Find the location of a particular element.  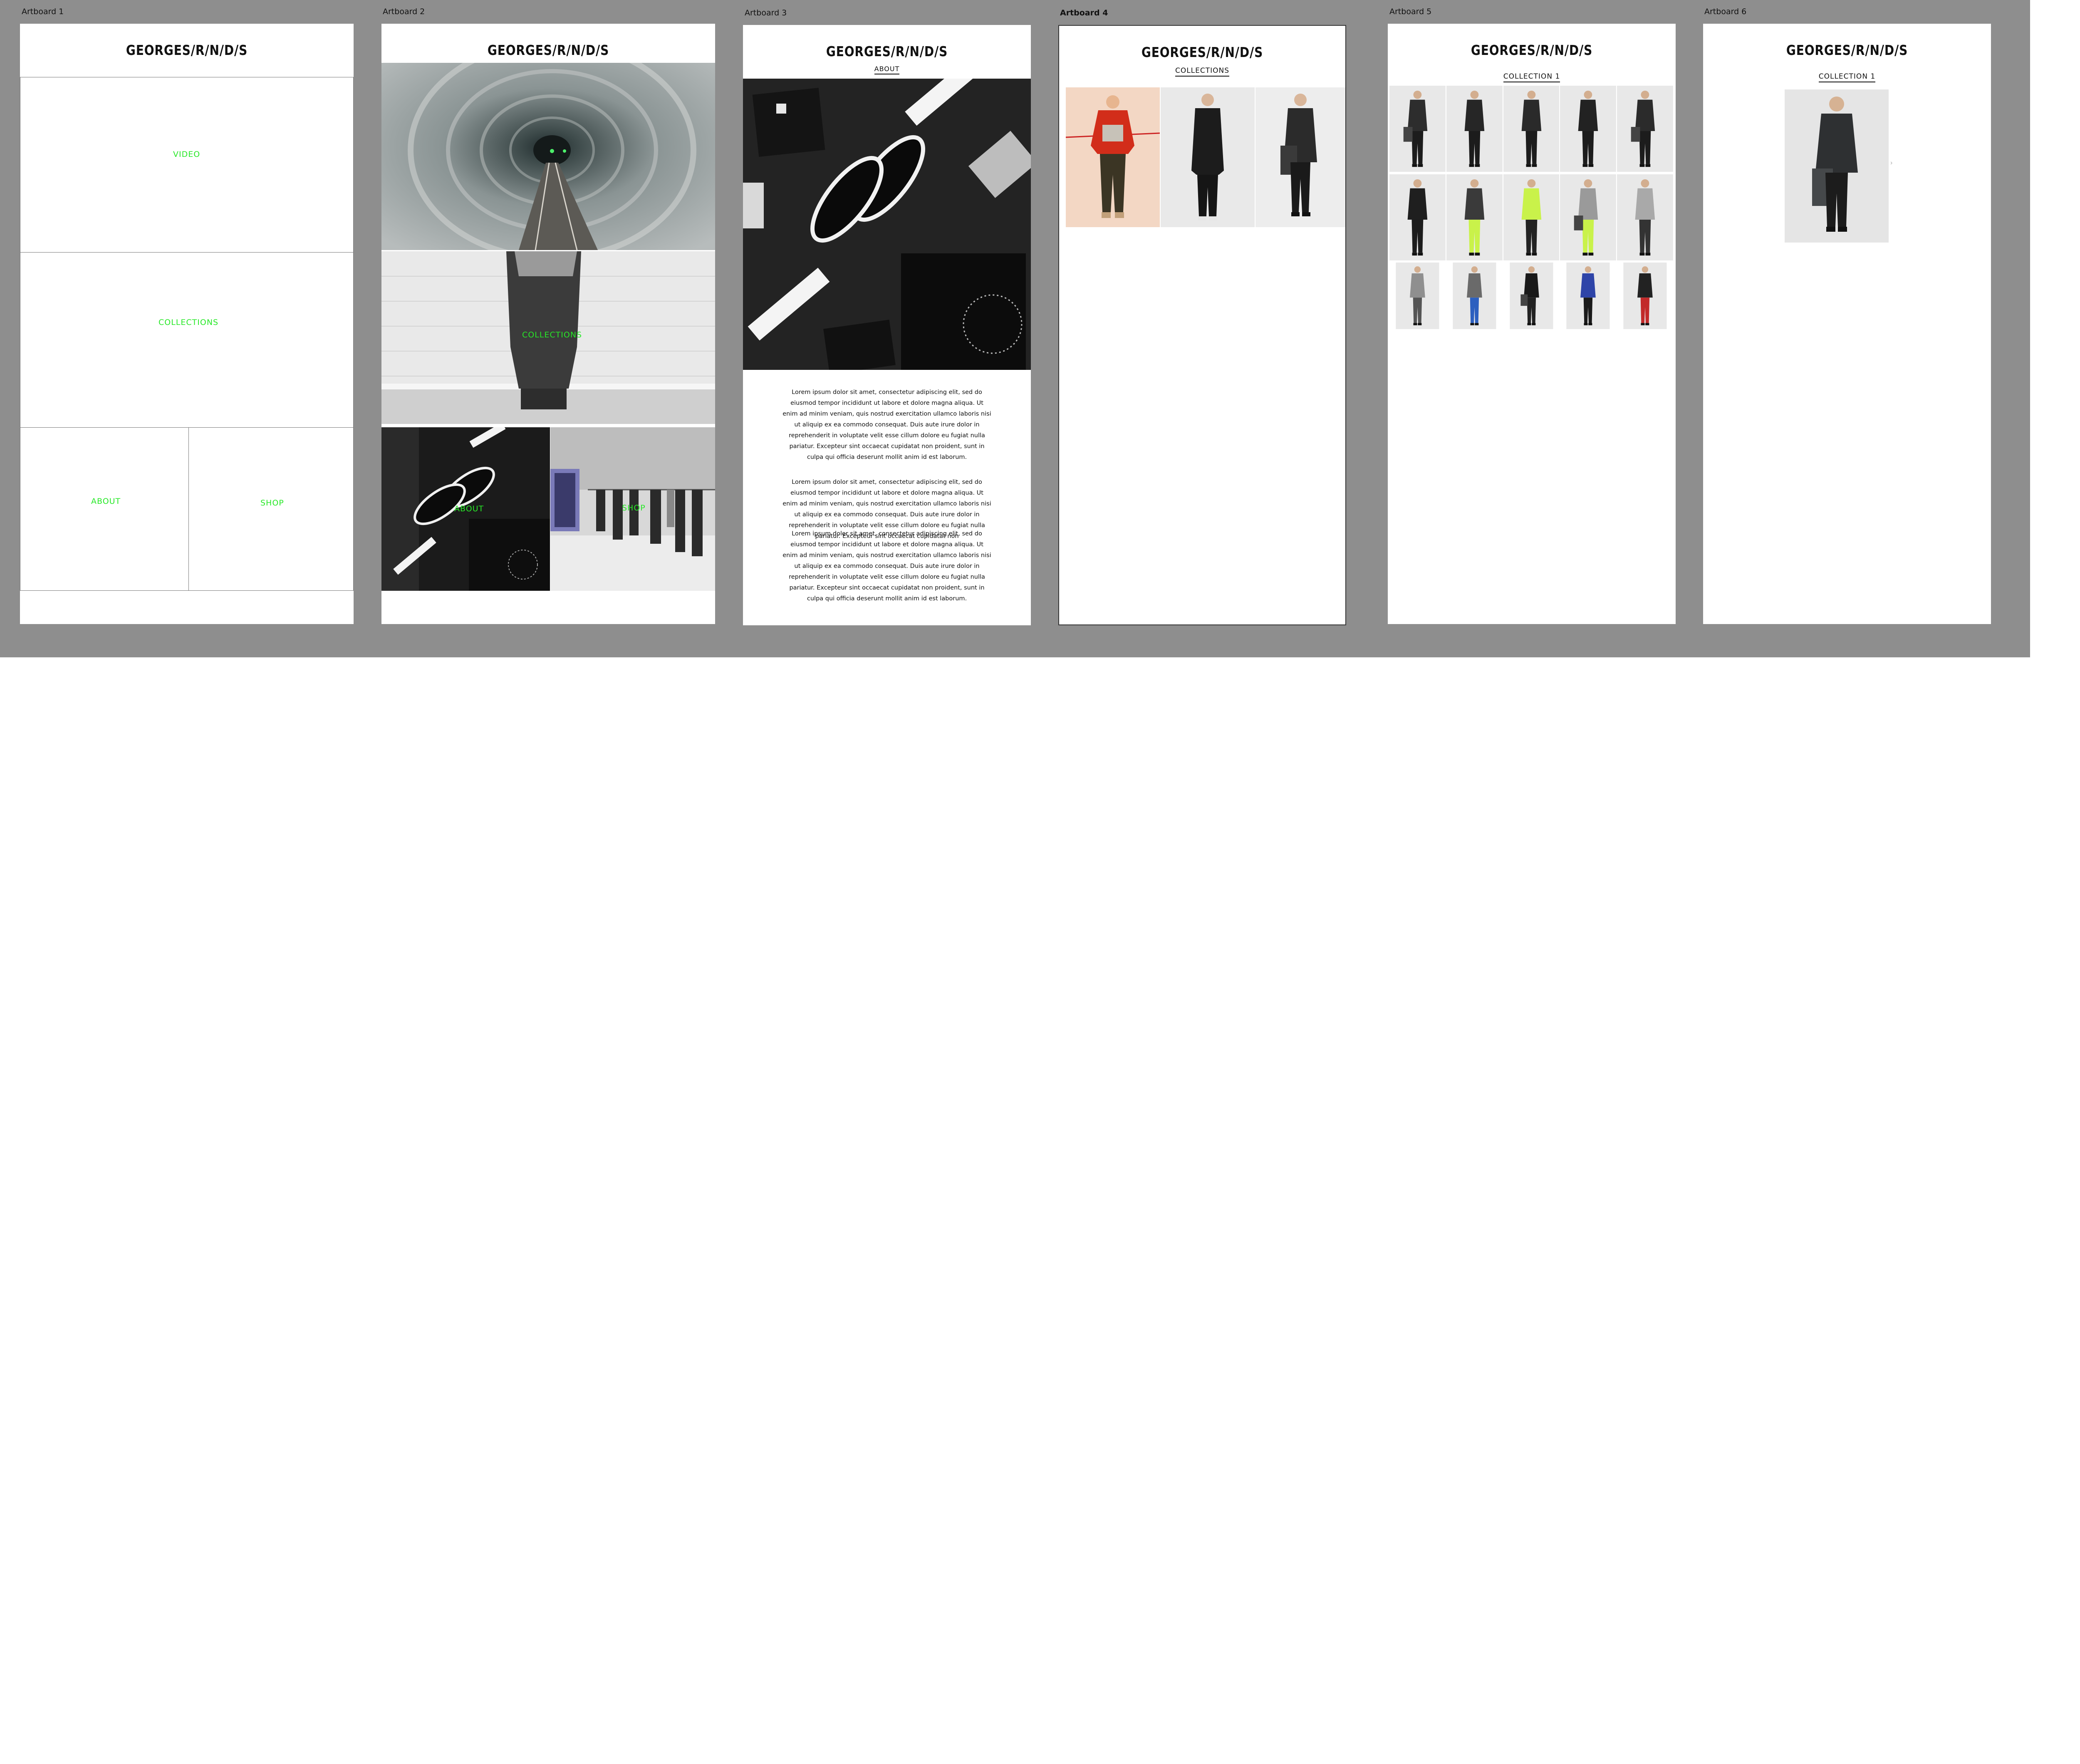

collections-placeholder: COLLECTIONS is located at coordinates (187, 340).